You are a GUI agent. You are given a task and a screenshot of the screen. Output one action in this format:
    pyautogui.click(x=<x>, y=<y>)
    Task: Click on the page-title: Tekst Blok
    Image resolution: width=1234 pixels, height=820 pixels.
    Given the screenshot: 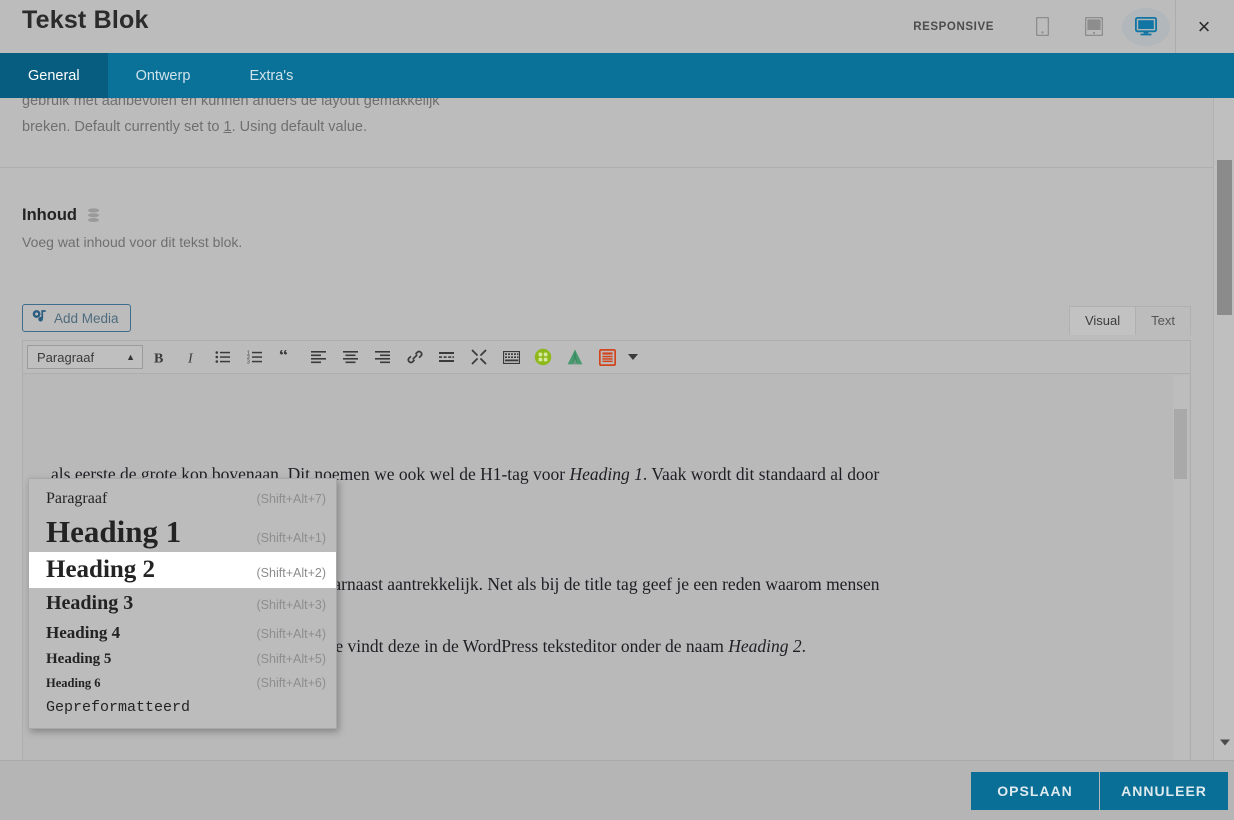 What is the action you would take?
    pyautogui.click(x=85, y=20)
    